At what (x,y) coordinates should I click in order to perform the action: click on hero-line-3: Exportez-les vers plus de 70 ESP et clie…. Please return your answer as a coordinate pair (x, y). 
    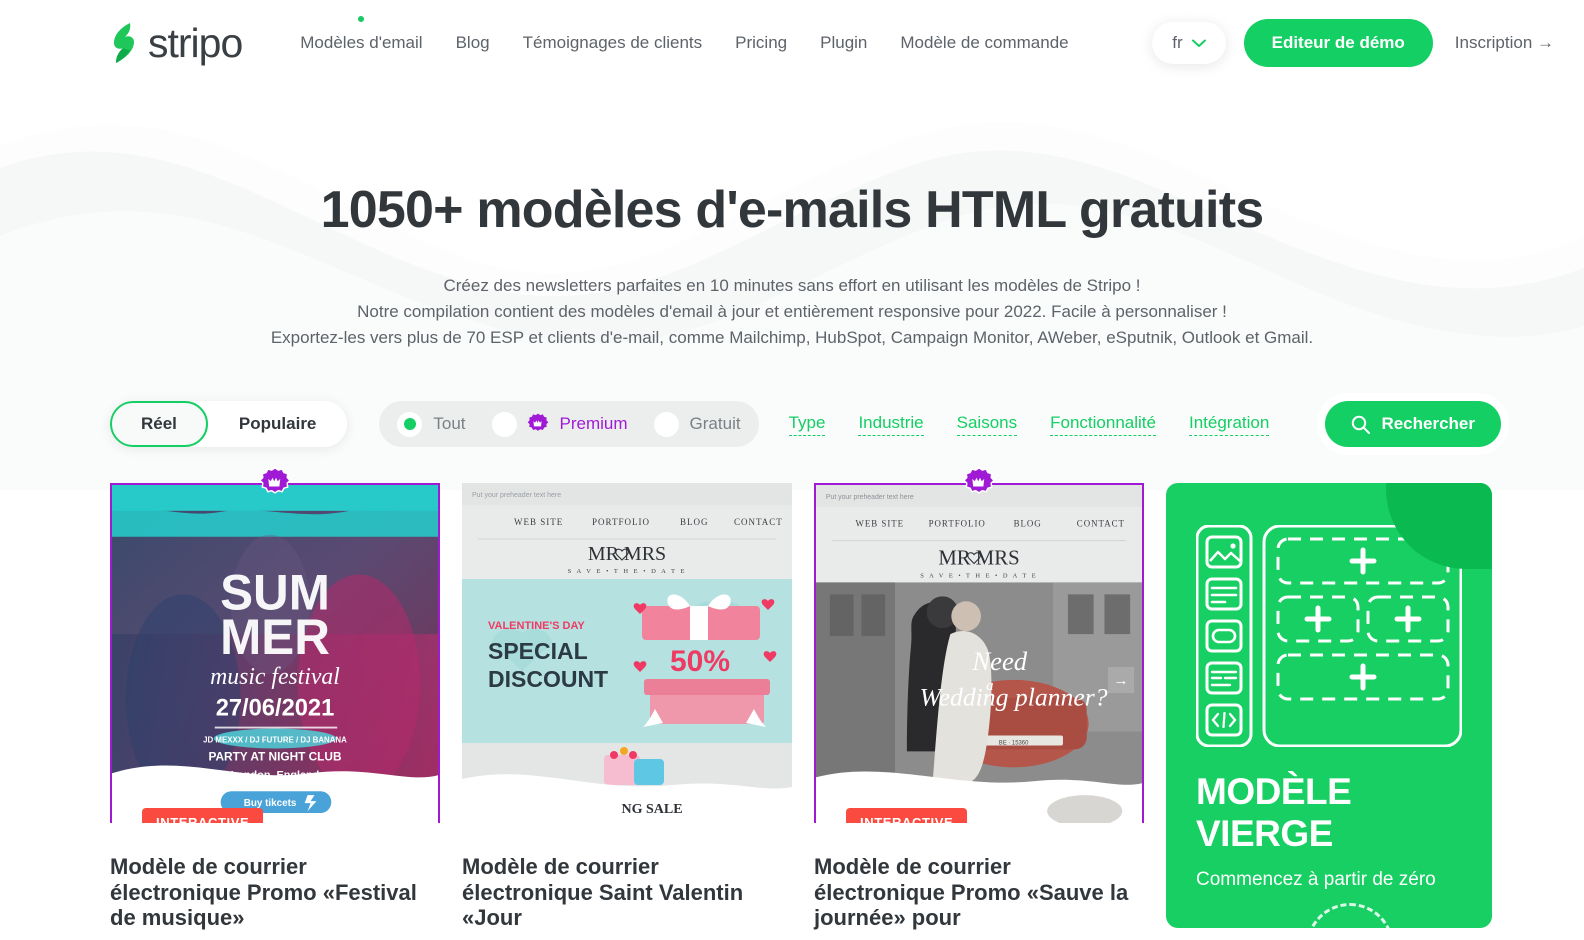
    Looking at the image, I should click on (792, 337).